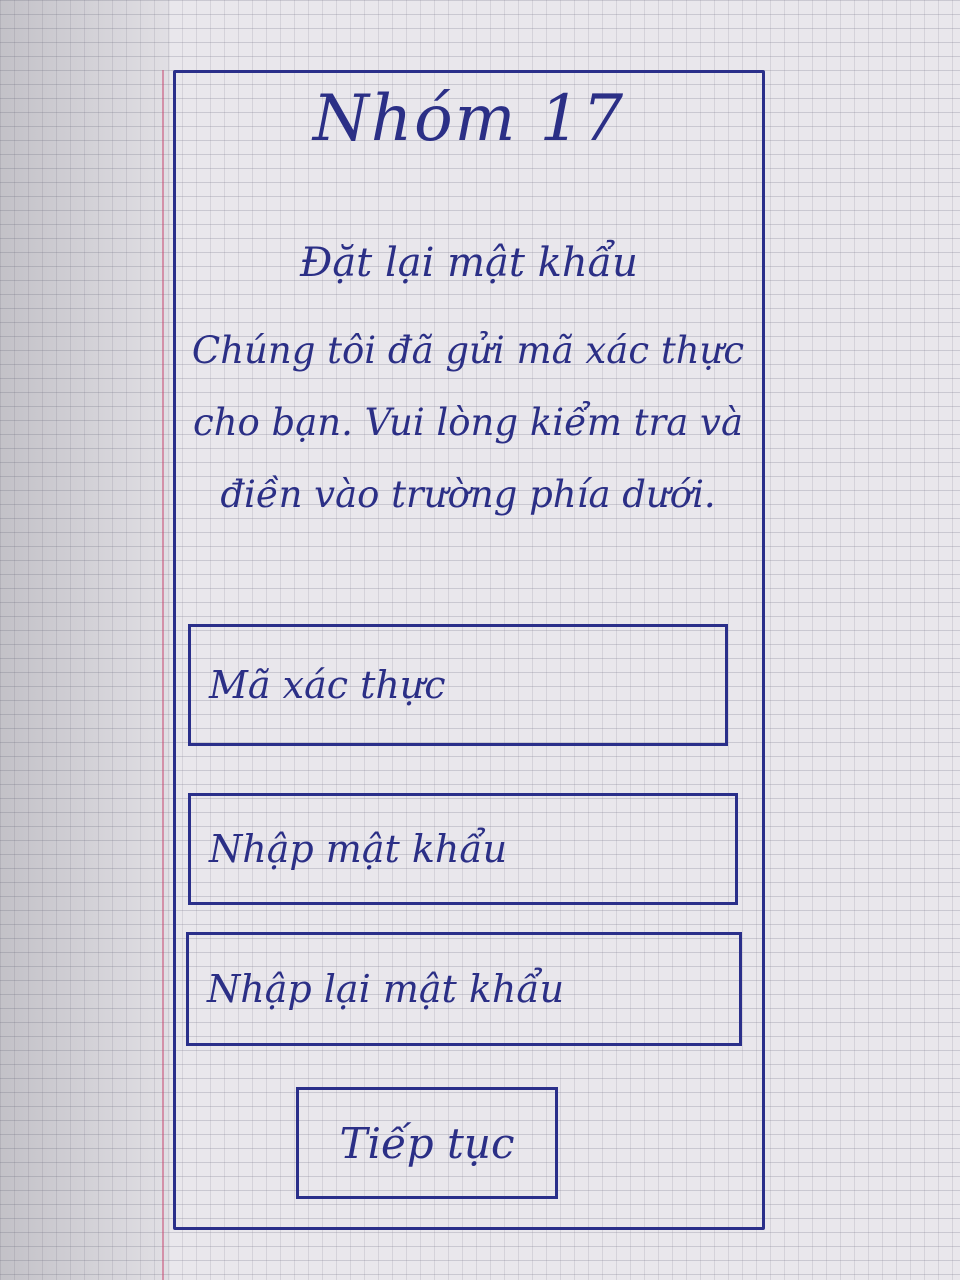 The width and height of the screenshot is (960, 1280). What do you see at coordinates (358, 849) in the screenshot?
I see `new-password-placeholder: Nhập mật khẩu` at bounding box center [358, 849].